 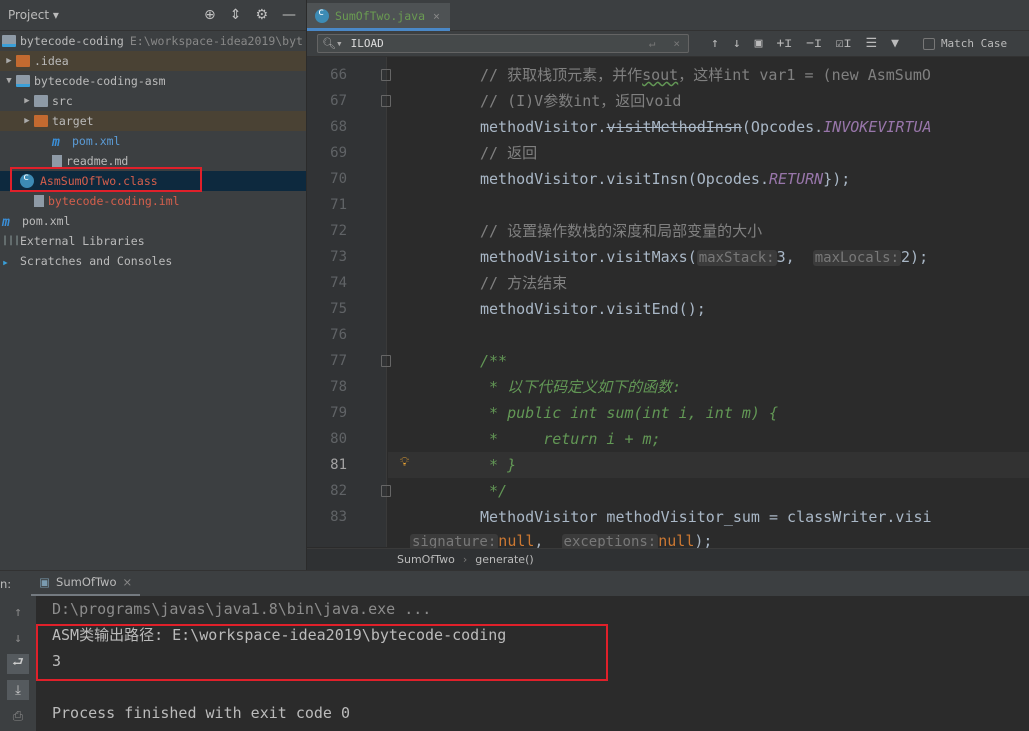 What do you see at coordinates (338, 283) in the screenshot?
I see `line-number: 74` at bounding box center [338, 283].